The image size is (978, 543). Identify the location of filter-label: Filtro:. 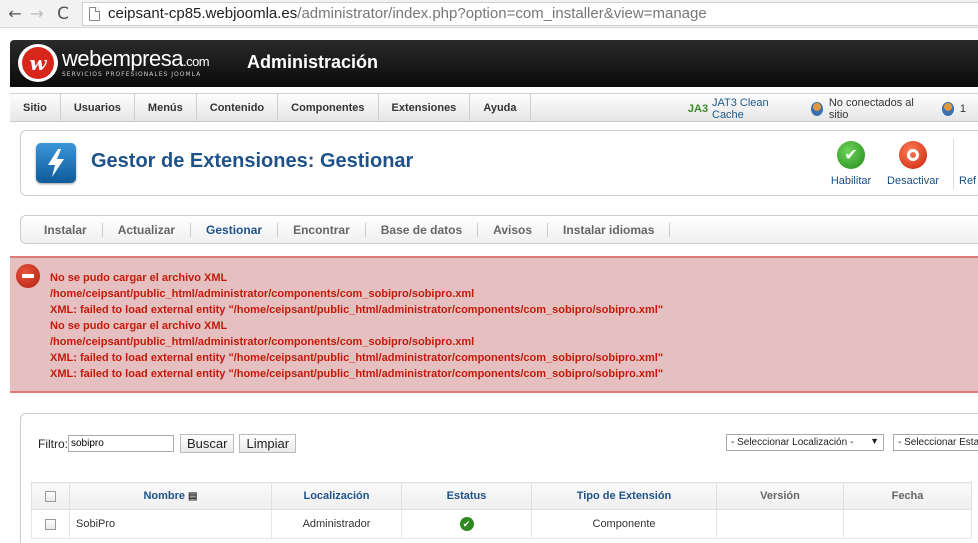
(53, 443).